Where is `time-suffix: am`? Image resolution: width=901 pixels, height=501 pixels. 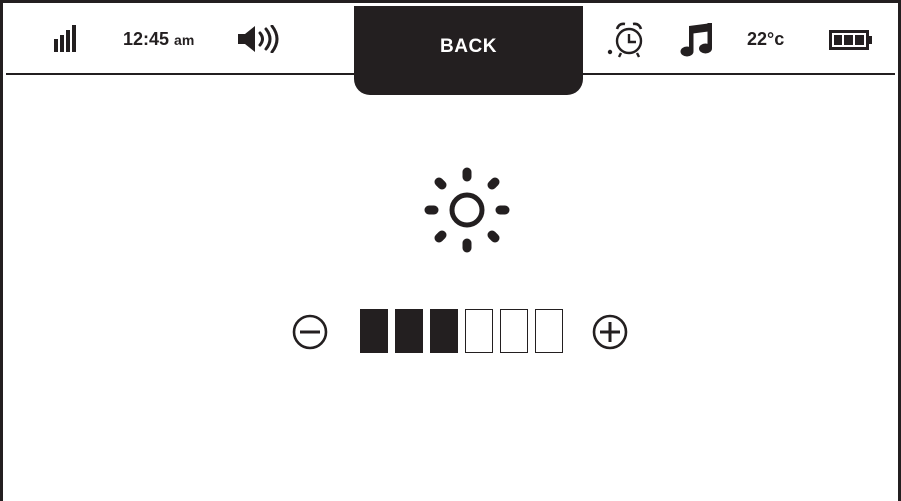 time-suffix: am is located at coordinates (184, 39).